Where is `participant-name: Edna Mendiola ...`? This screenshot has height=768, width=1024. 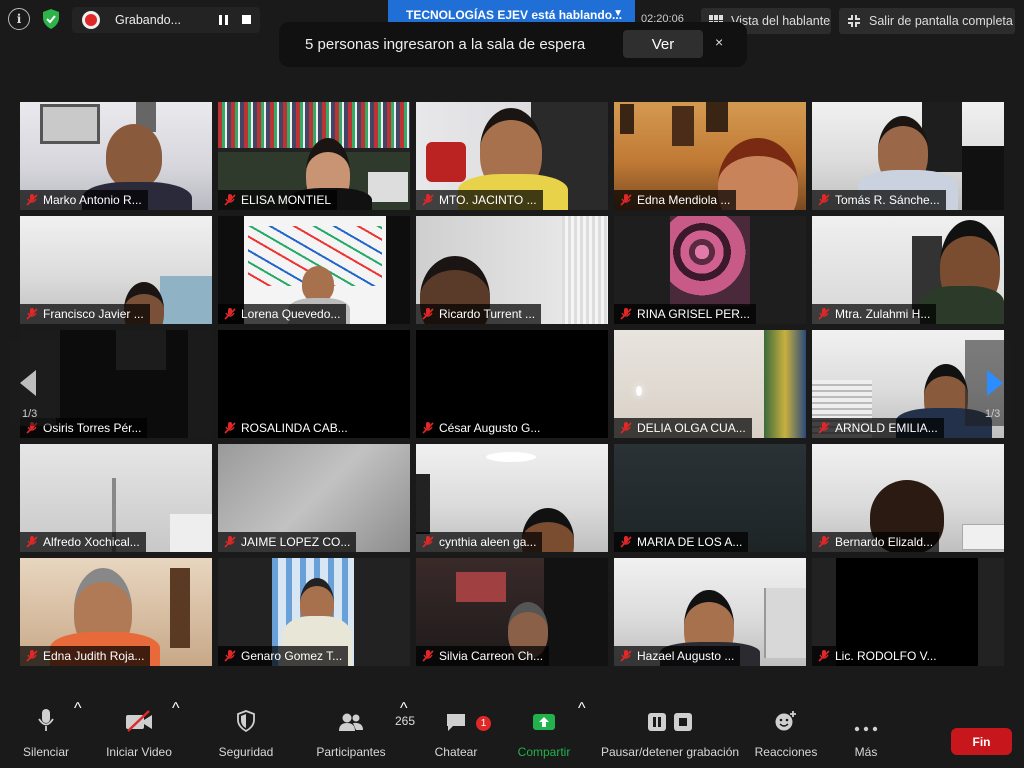
participant-name: Edna Mendiola ... is located at coordinates (684, 200).